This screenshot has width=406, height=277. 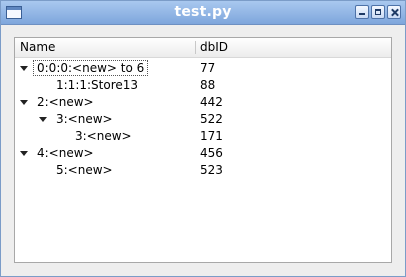 What do you see at coordinates (65, 153) in the screenshot?
I see `tree-item-name: 4:<new>` at bounding box center [65, 153].